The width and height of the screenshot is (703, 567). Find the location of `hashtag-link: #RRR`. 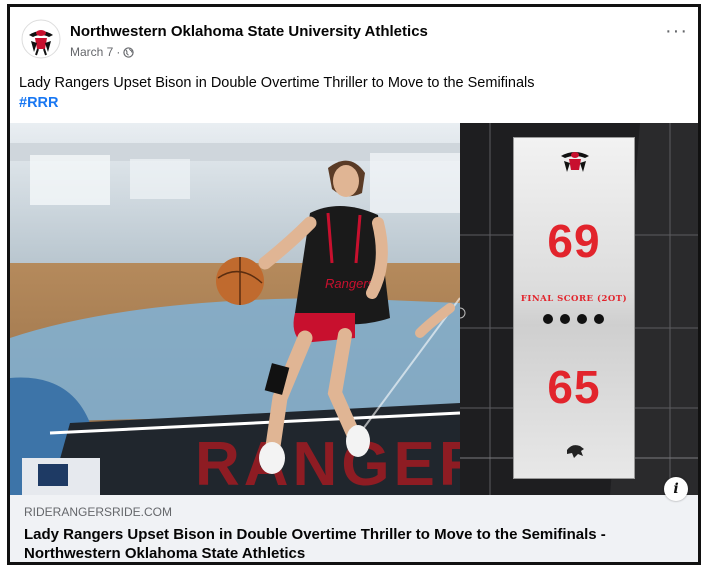

hashtag-link: #RRR is located at coordinates (277, 103).